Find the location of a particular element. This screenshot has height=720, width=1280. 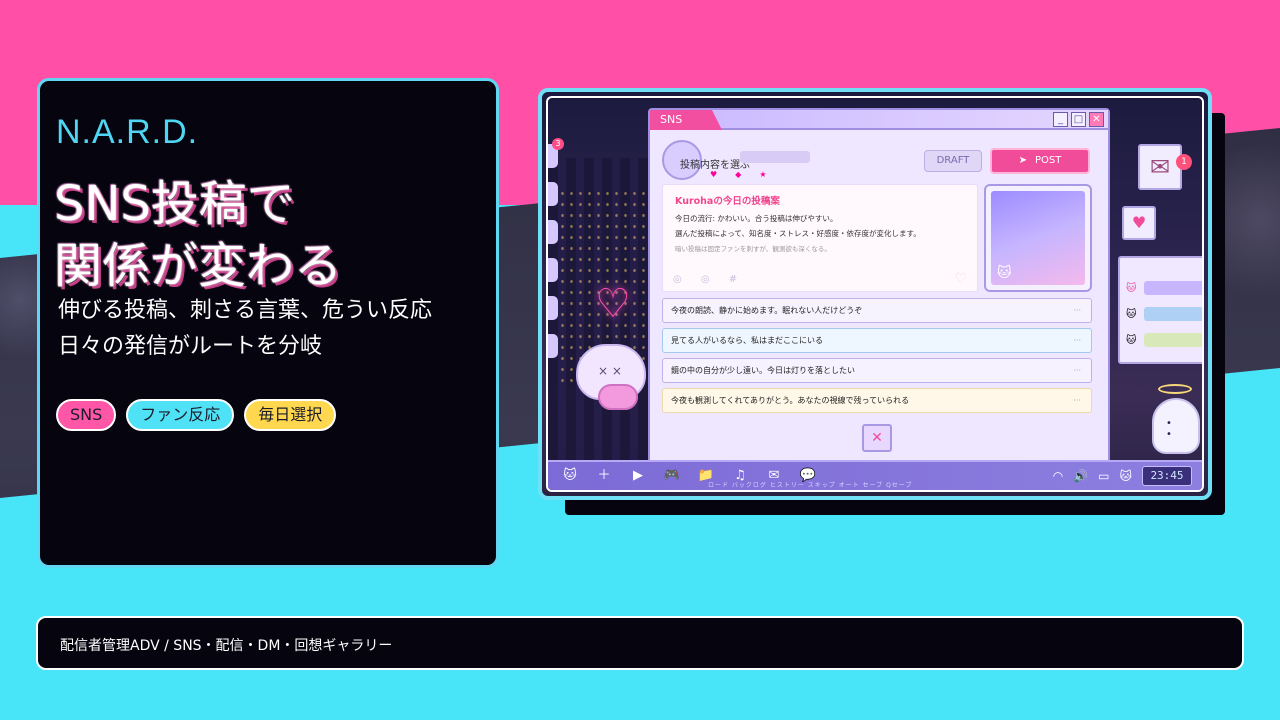

draft-line: 選んだ投稿によって、知名度・ストレス・好感度・依存度が変化します。 is located at coordinates (798, 233).